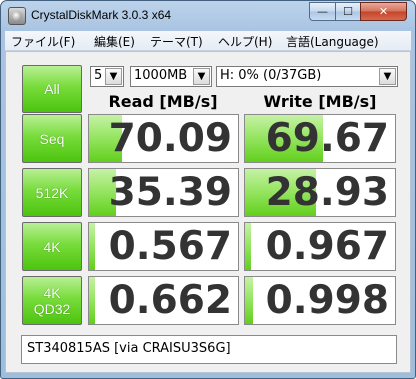 The image size is (416, 379). I want to click on seq-write-value: 69.67, so click(327, 138).